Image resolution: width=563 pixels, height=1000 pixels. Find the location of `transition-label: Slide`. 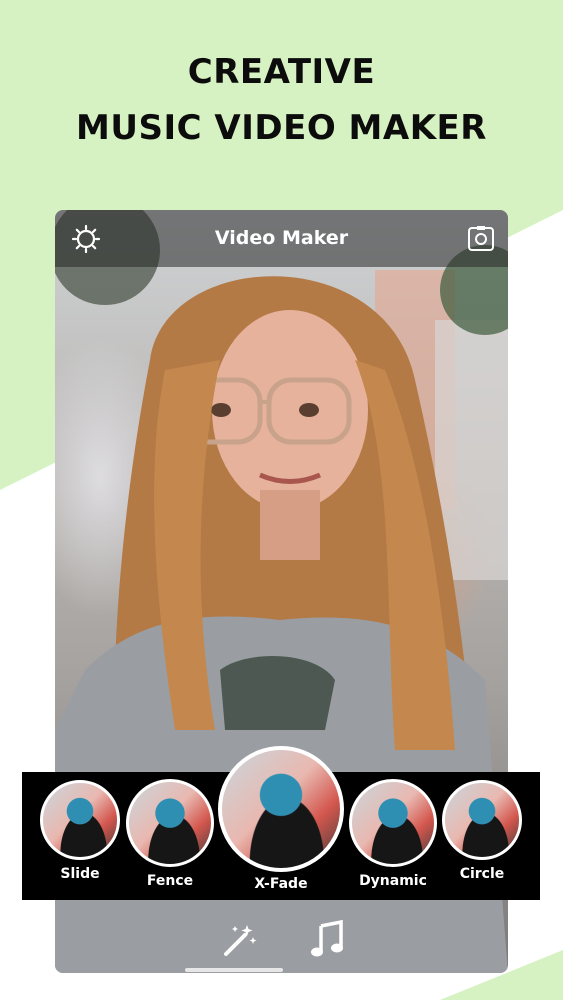

transition-label: Slide is located at coordinates (80, 874).